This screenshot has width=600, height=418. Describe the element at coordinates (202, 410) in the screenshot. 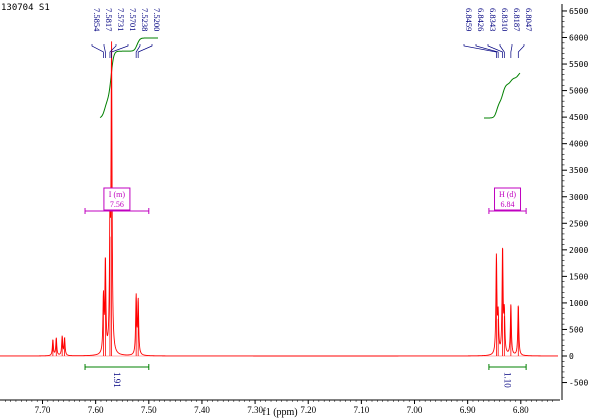

I see `x-tick-label: 7.40` at that location.